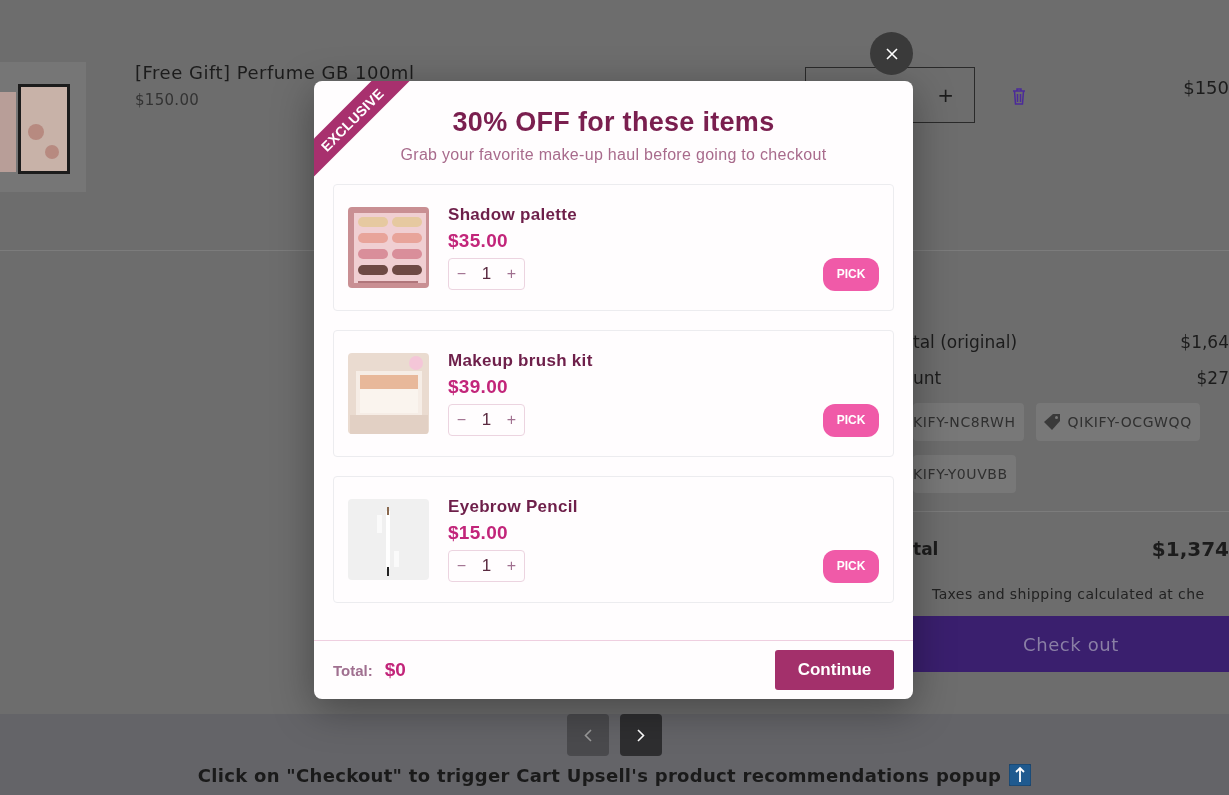  What do you see at coordinates (613, 155) in the screenshot?
I see `popup-subtitle: Grab your favorite make-up haul before going to checkout` at bounding box center [613, 155].